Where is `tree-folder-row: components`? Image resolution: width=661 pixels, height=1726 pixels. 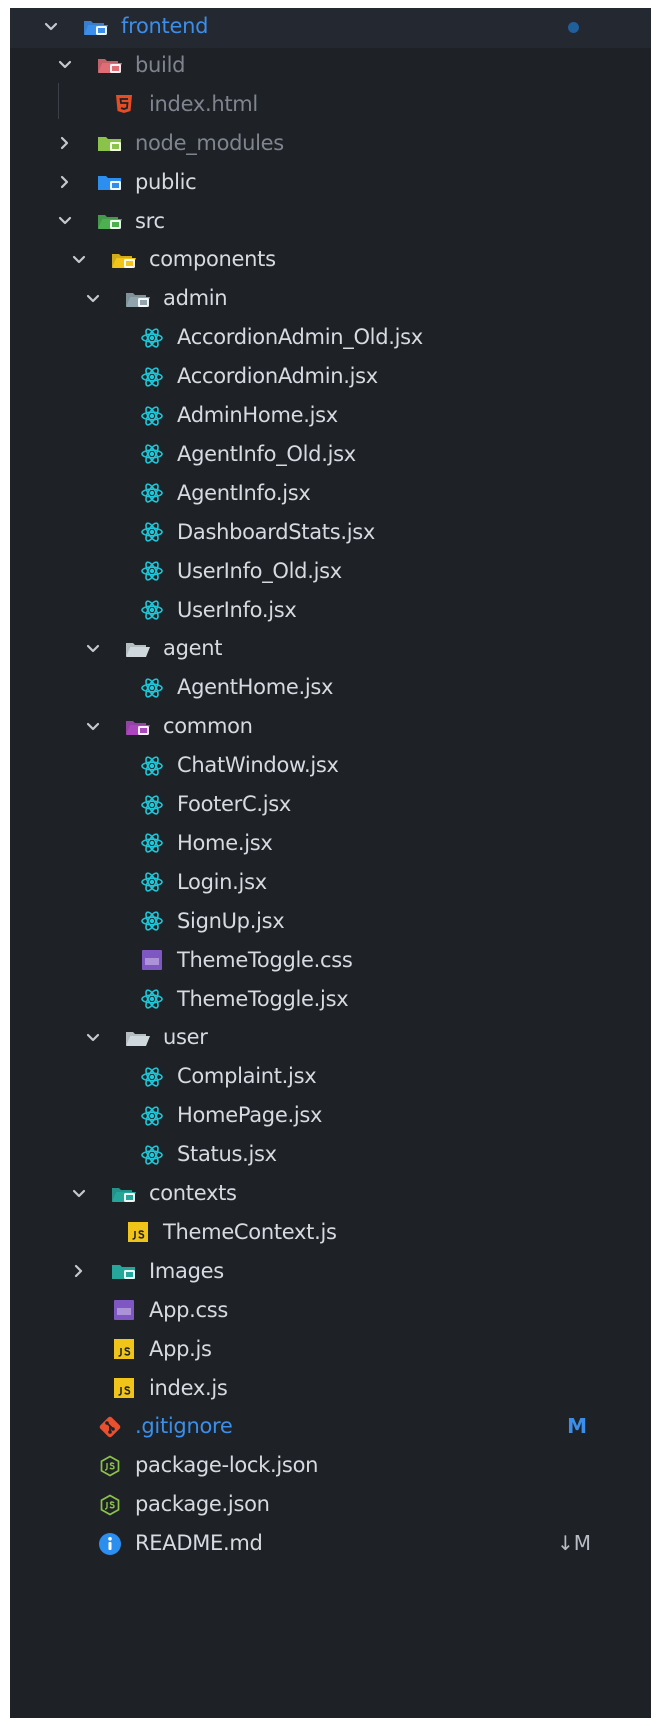 tree-folder-row: components is located at coordinates (330, 259).